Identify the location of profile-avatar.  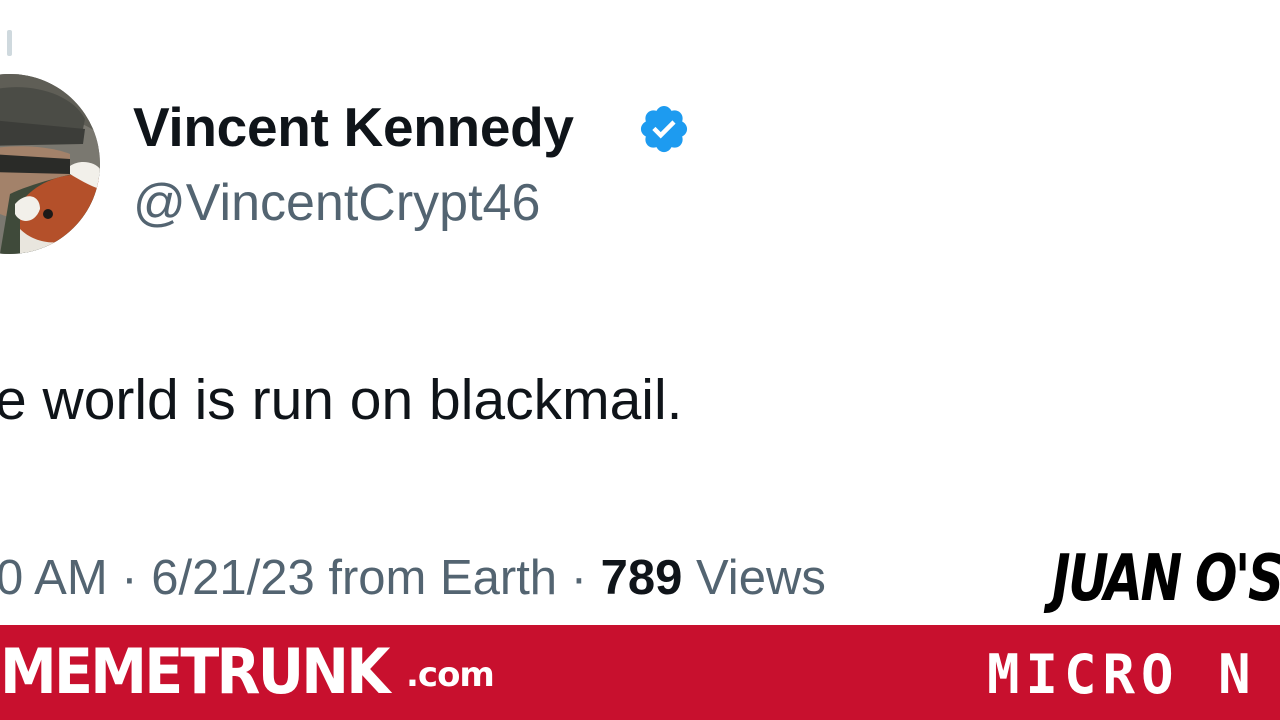
(50, 164).